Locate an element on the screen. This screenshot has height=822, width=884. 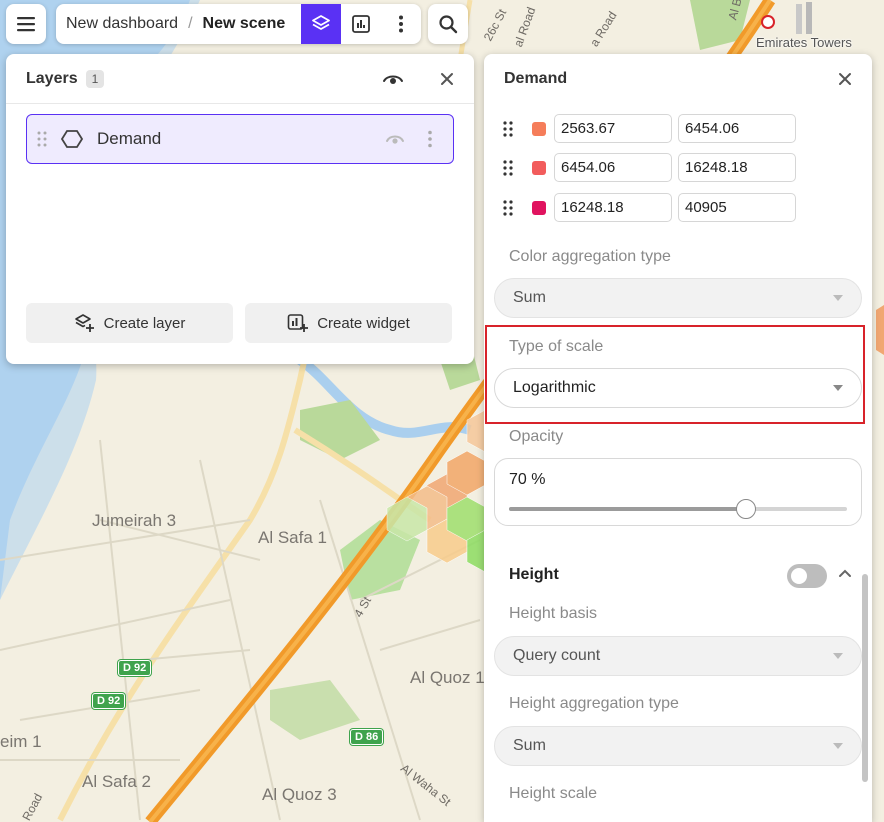
layer-item-demand: Demand is located at coordinates (240, 139).